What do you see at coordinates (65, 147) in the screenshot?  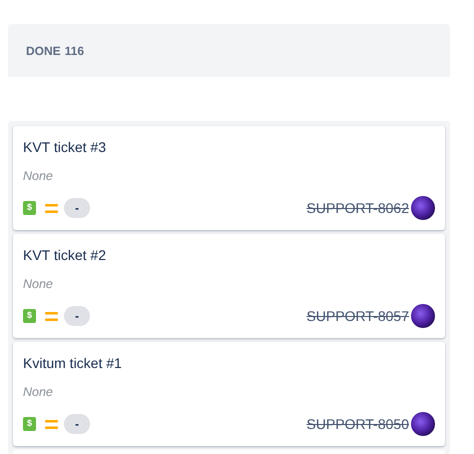 I see `issue-title: KVT ticket #3` at bounding box center [65, 147].